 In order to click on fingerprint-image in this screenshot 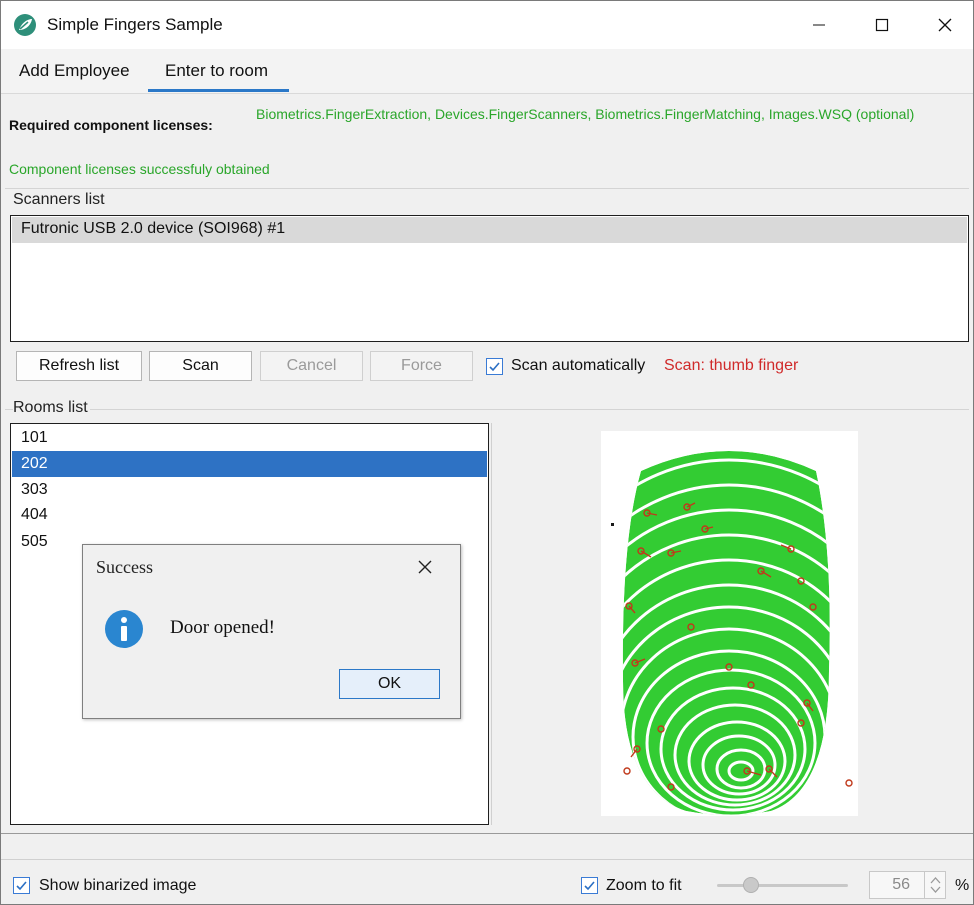, I will do `click(729, 623)`.